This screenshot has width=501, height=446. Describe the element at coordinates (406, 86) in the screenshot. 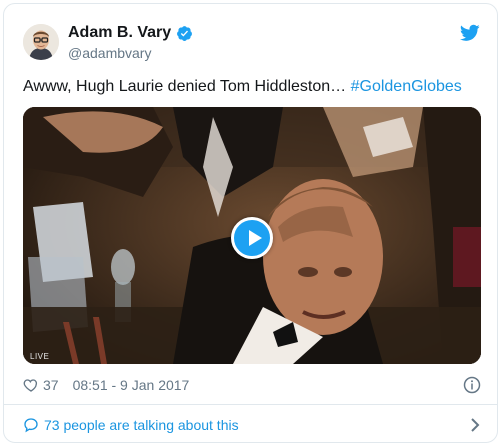

I see `hashtag-link: #GoldenGlobes` at that location.